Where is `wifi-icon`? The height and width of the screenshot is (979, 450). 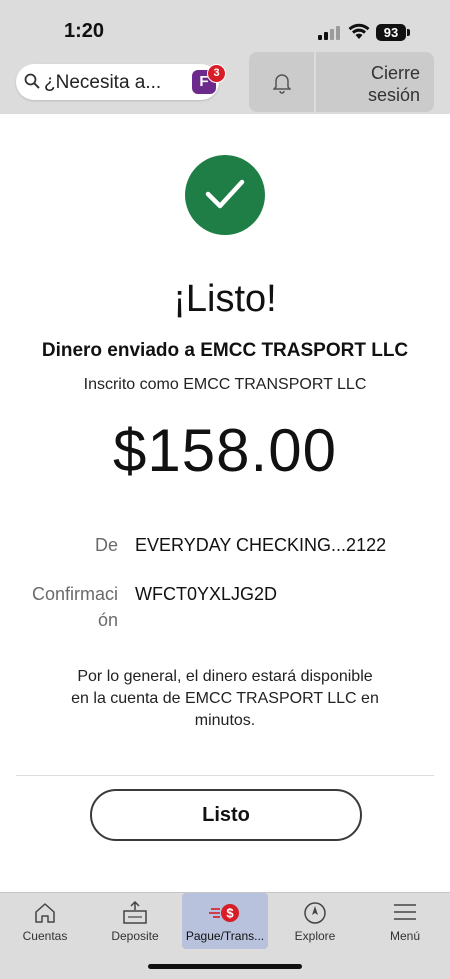 wifi-icon is located at coordinates (359, 31).